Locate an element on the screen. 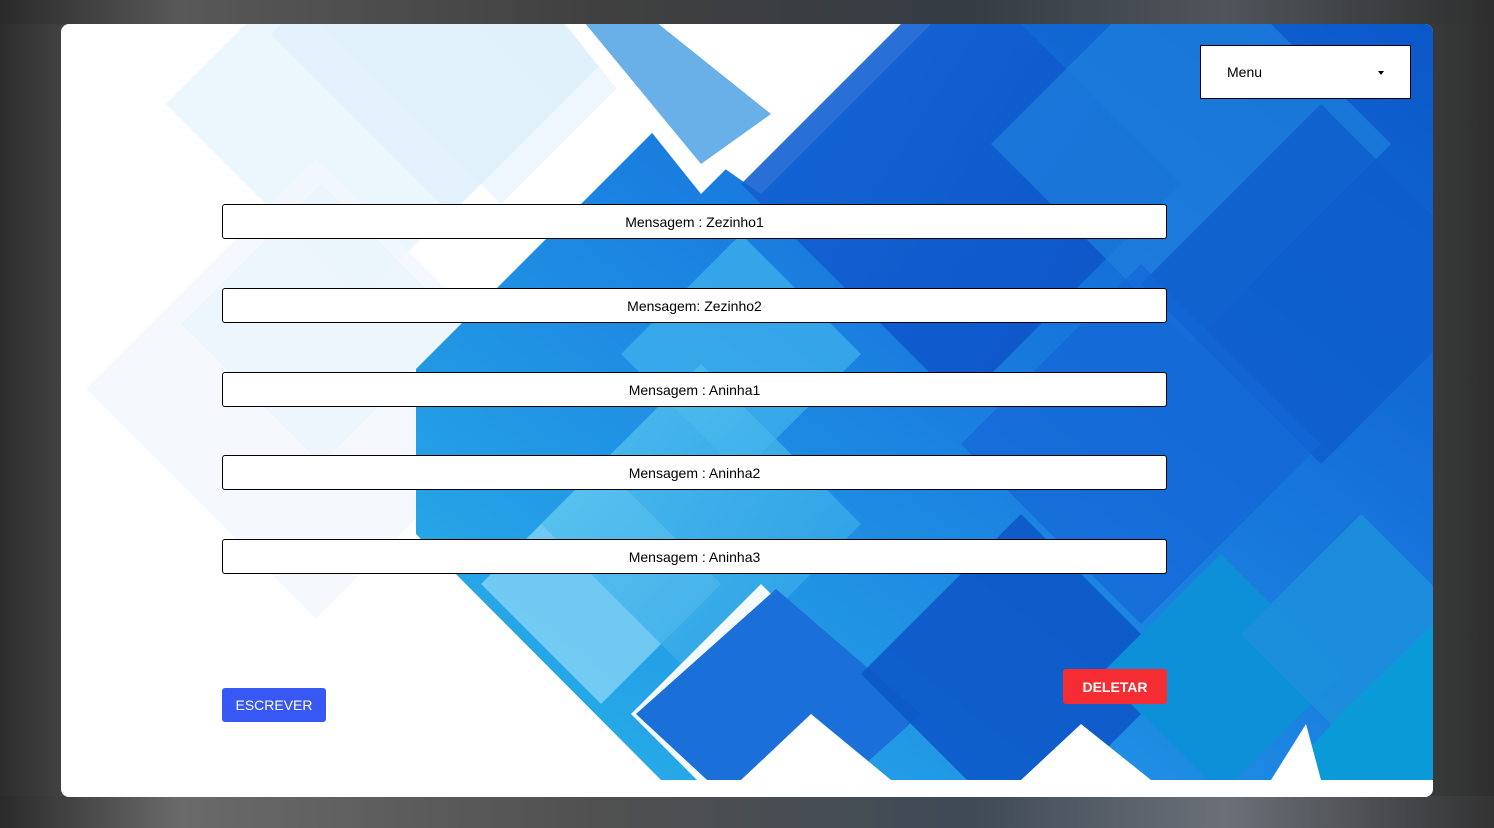 The height and width of the screenshot is (828, 1494). message-text: Mensagem : Aninha3 is located at coordinates (694, 556).